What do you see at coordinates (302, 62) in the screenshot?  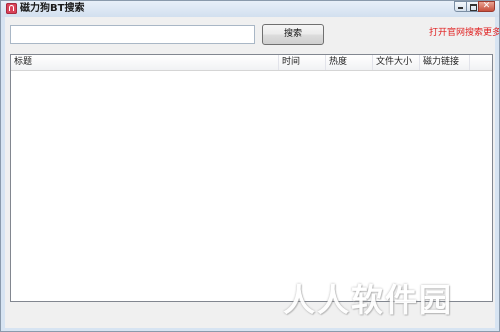 I see `column-header-time: 时间` at bounding box center [302, 62].